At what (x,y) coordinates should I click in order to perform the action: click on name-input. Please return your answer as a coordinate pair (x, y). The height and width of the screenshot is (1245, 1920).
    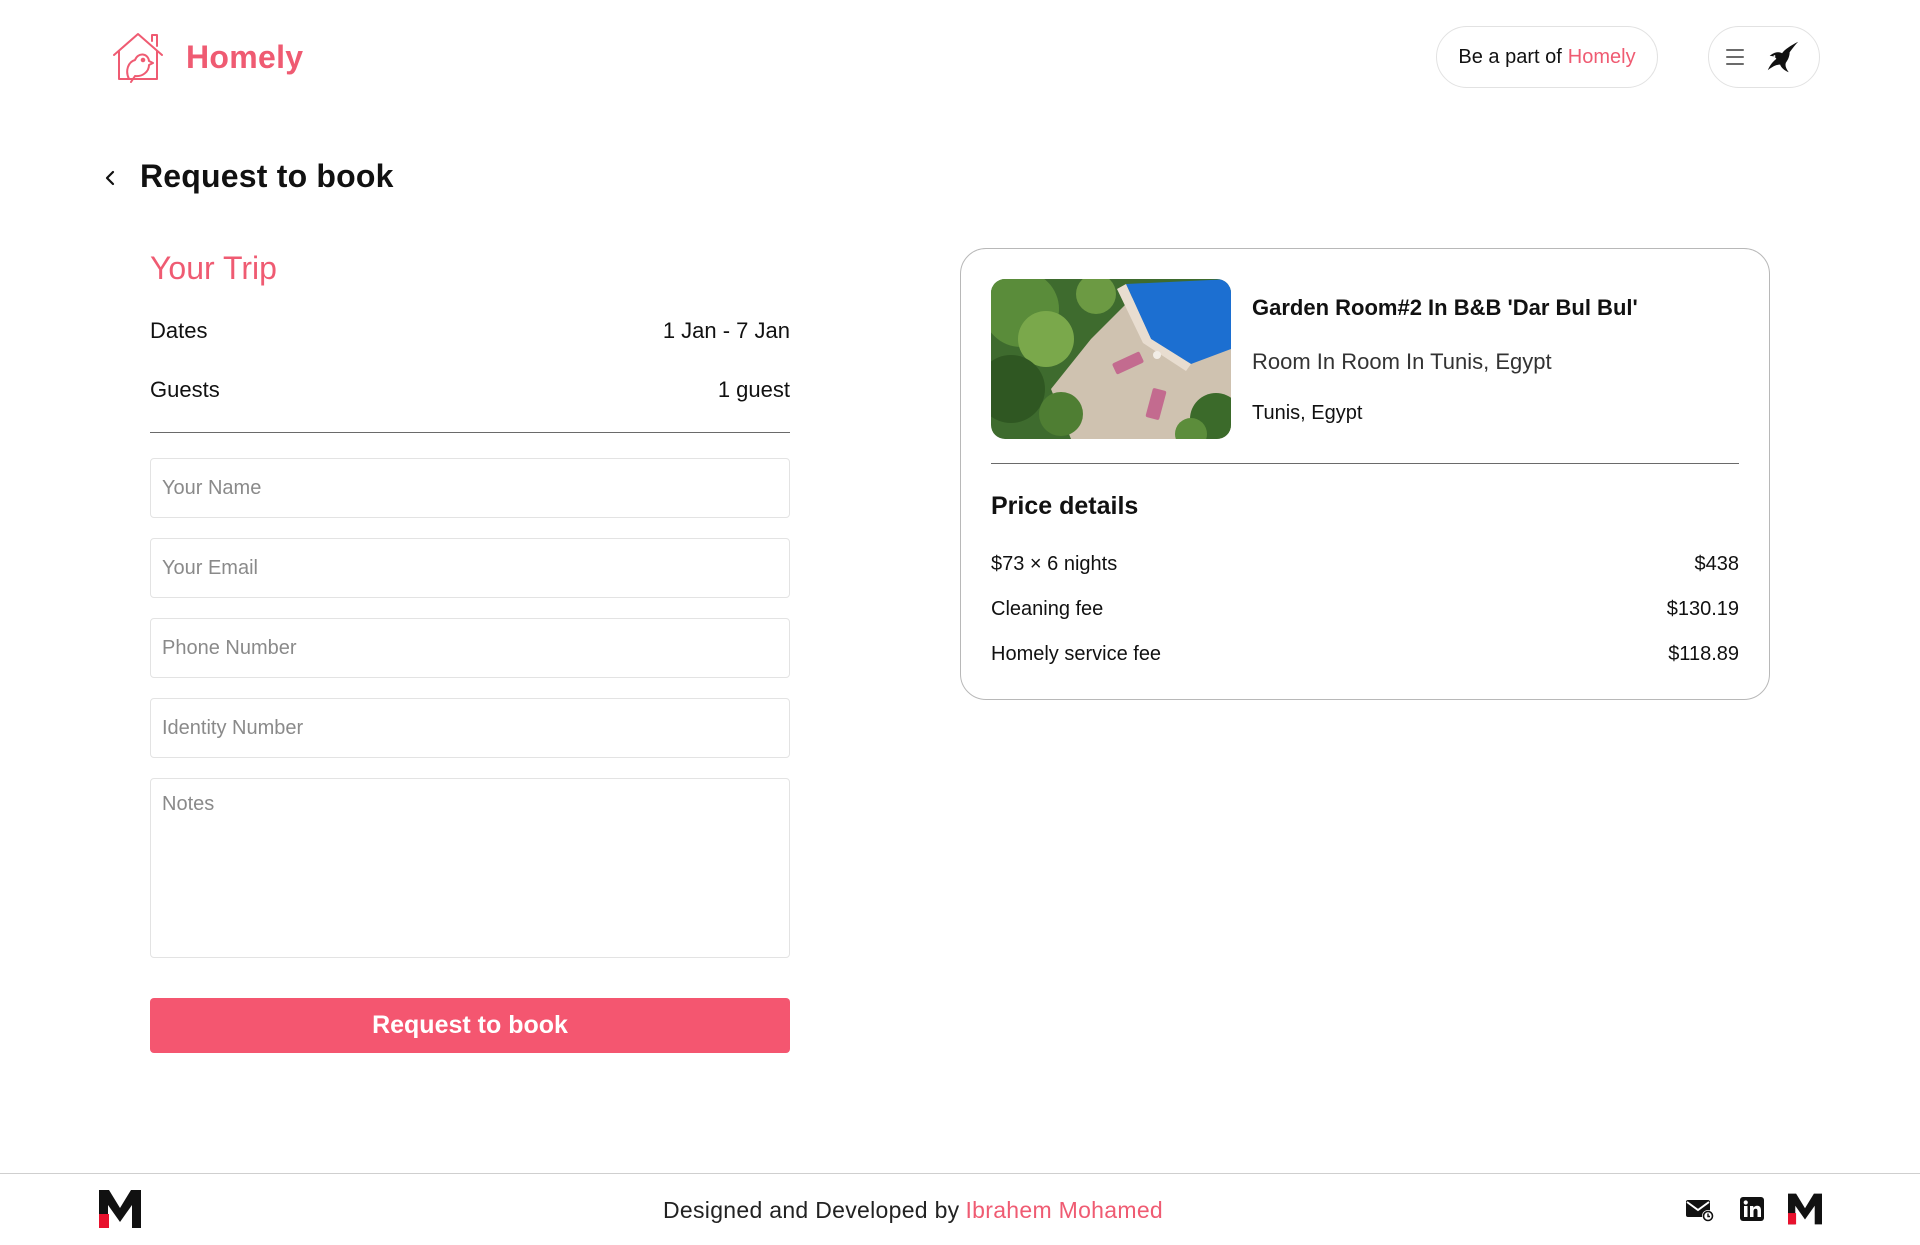
    Looking at the image, I should click on (470, 488).